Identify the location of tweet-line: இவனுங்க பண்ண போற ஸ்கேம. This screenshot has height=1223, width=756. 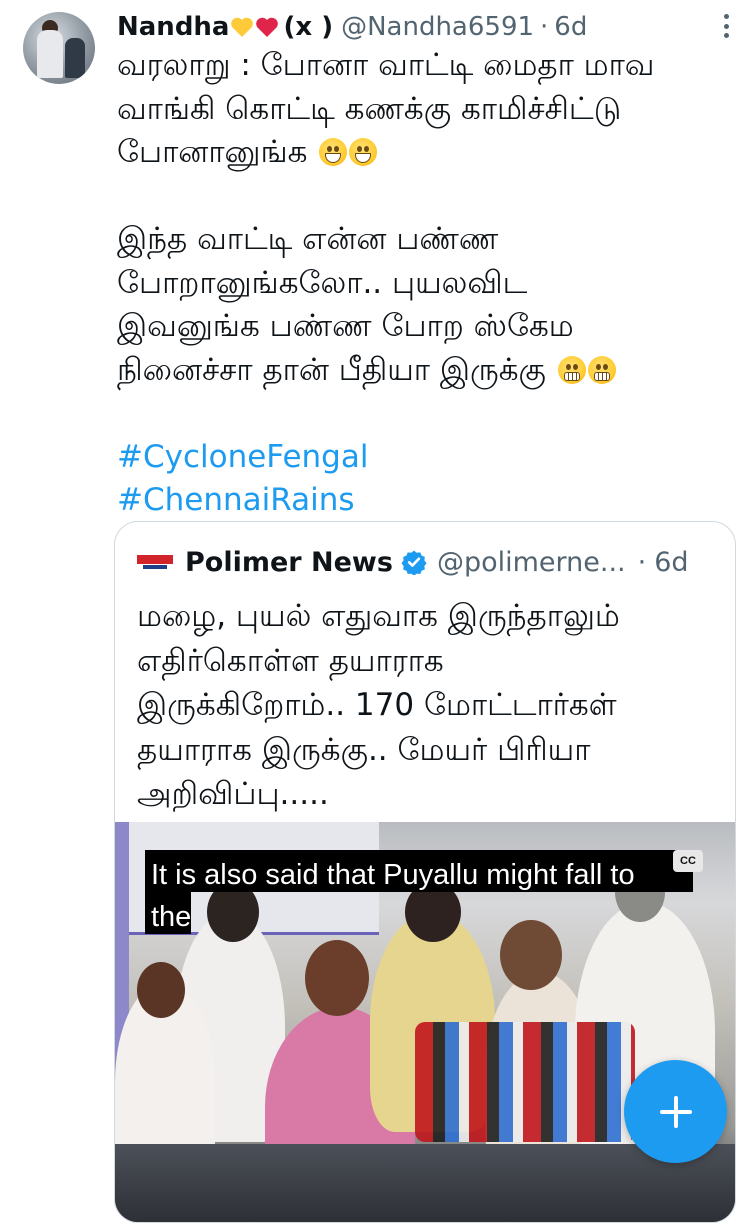
(345, 326).